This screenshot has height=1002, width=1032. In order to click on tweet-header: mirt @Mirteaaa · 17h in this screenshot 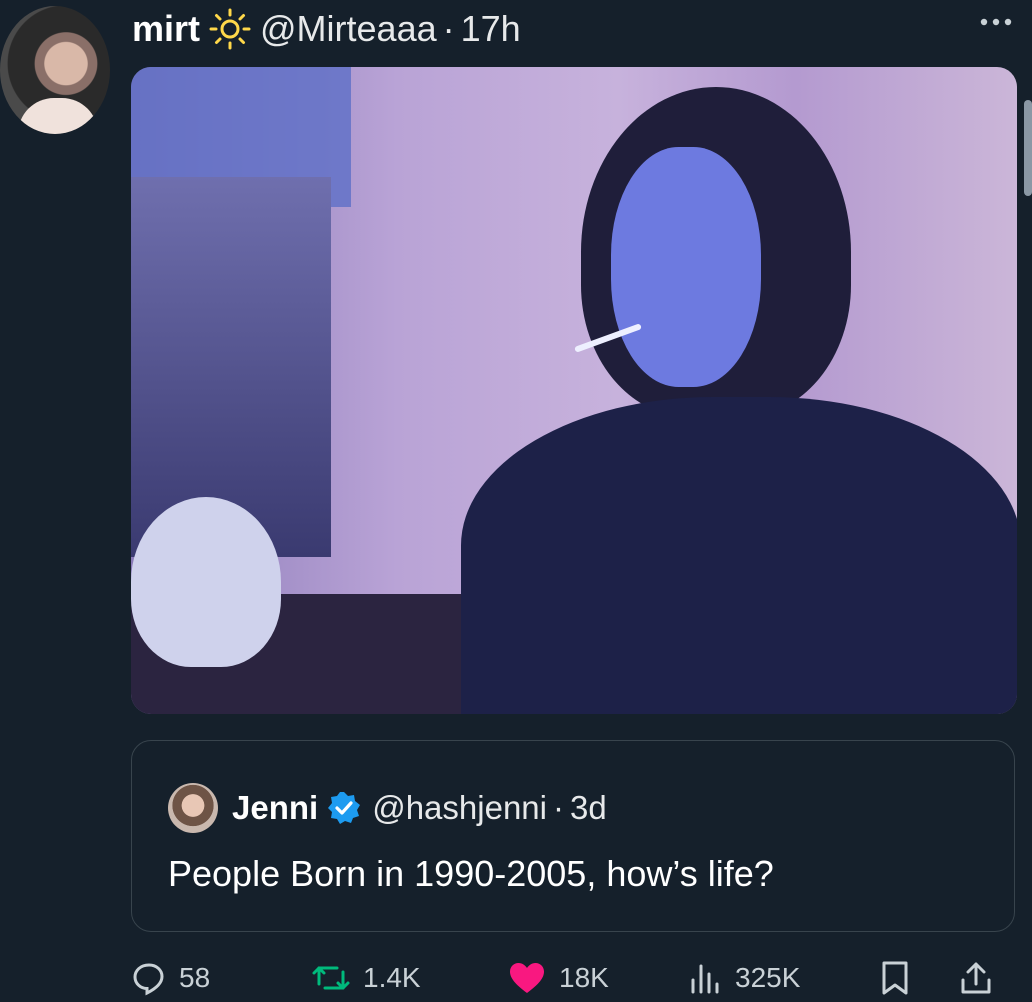, I will do `click(326, 29)`.